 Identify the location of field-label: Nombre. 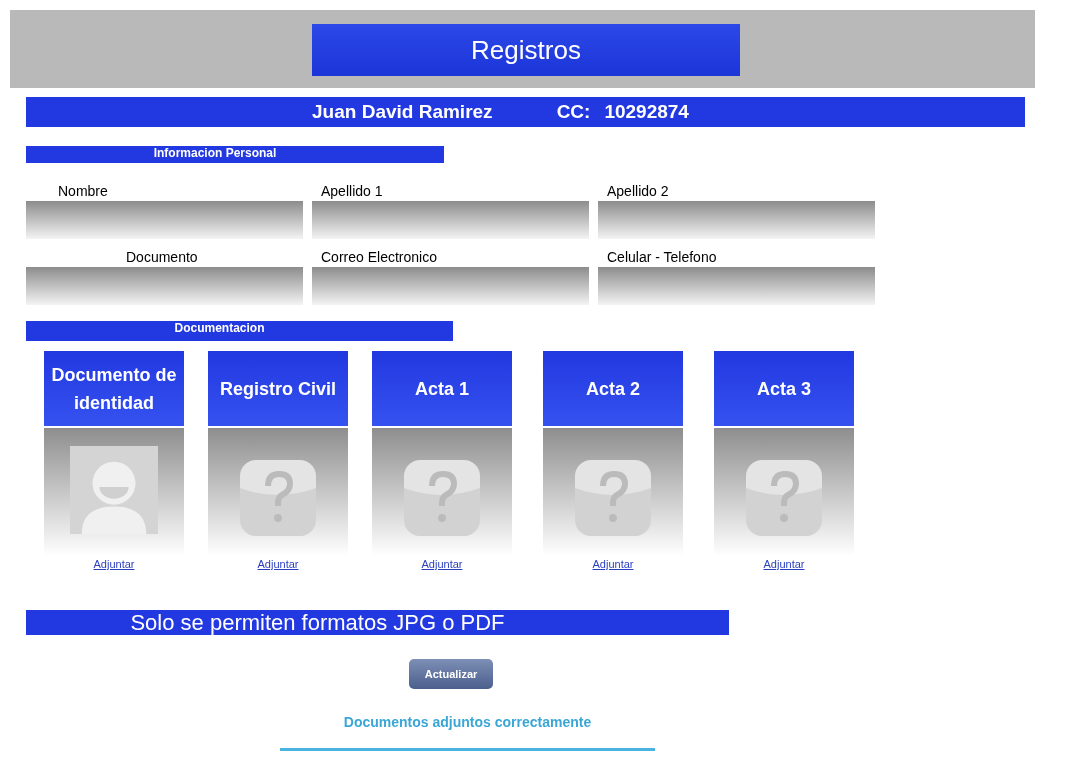
(83, 192).